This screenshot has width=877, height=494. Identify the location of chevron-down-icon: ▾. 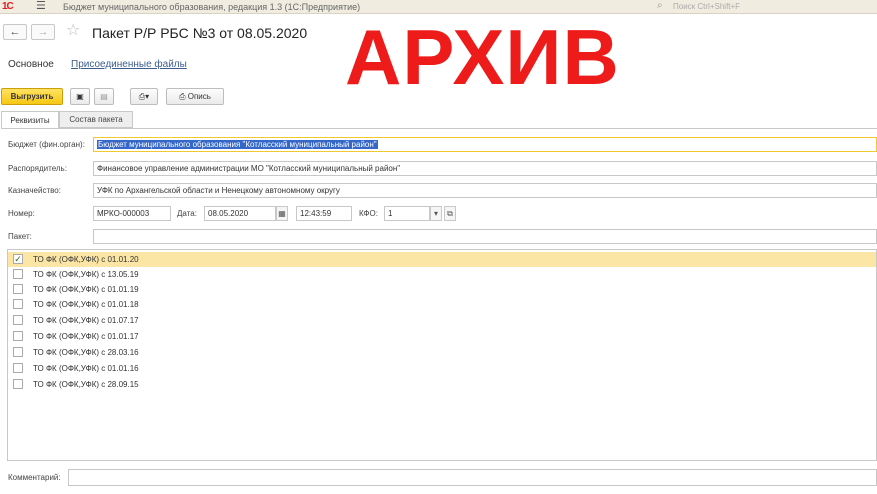
(435, 213).